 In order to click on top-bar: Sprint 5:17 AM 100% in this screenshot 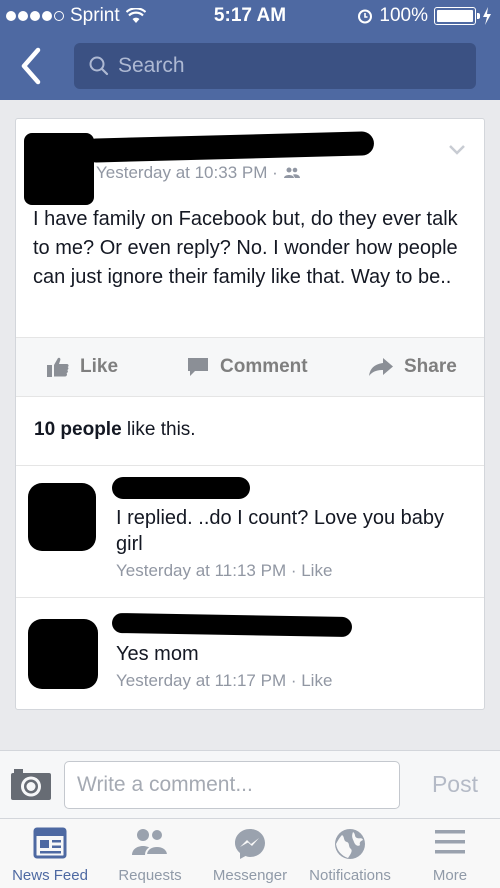, I will do `click(250, 50)`.